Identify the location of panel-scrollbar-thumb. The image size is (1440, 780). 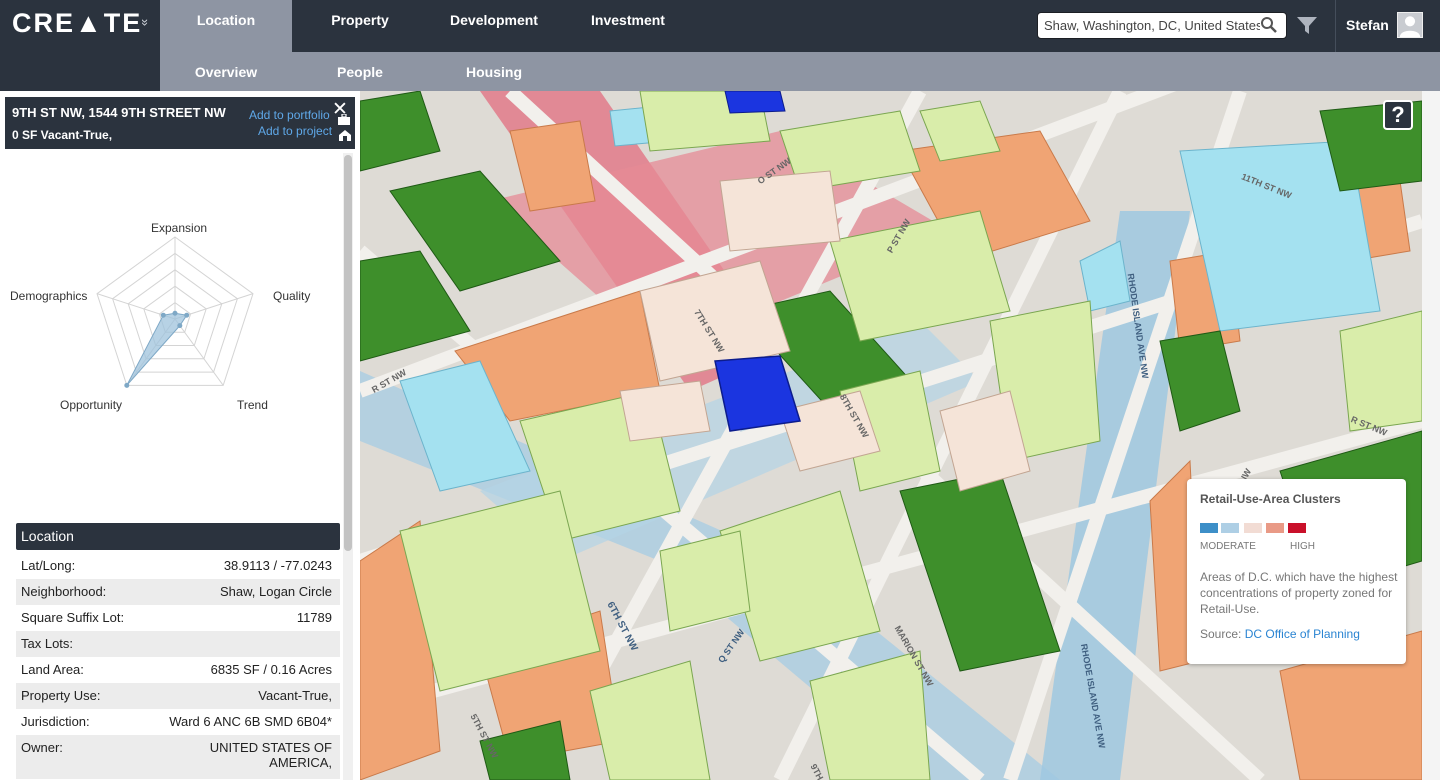
(348, 353).